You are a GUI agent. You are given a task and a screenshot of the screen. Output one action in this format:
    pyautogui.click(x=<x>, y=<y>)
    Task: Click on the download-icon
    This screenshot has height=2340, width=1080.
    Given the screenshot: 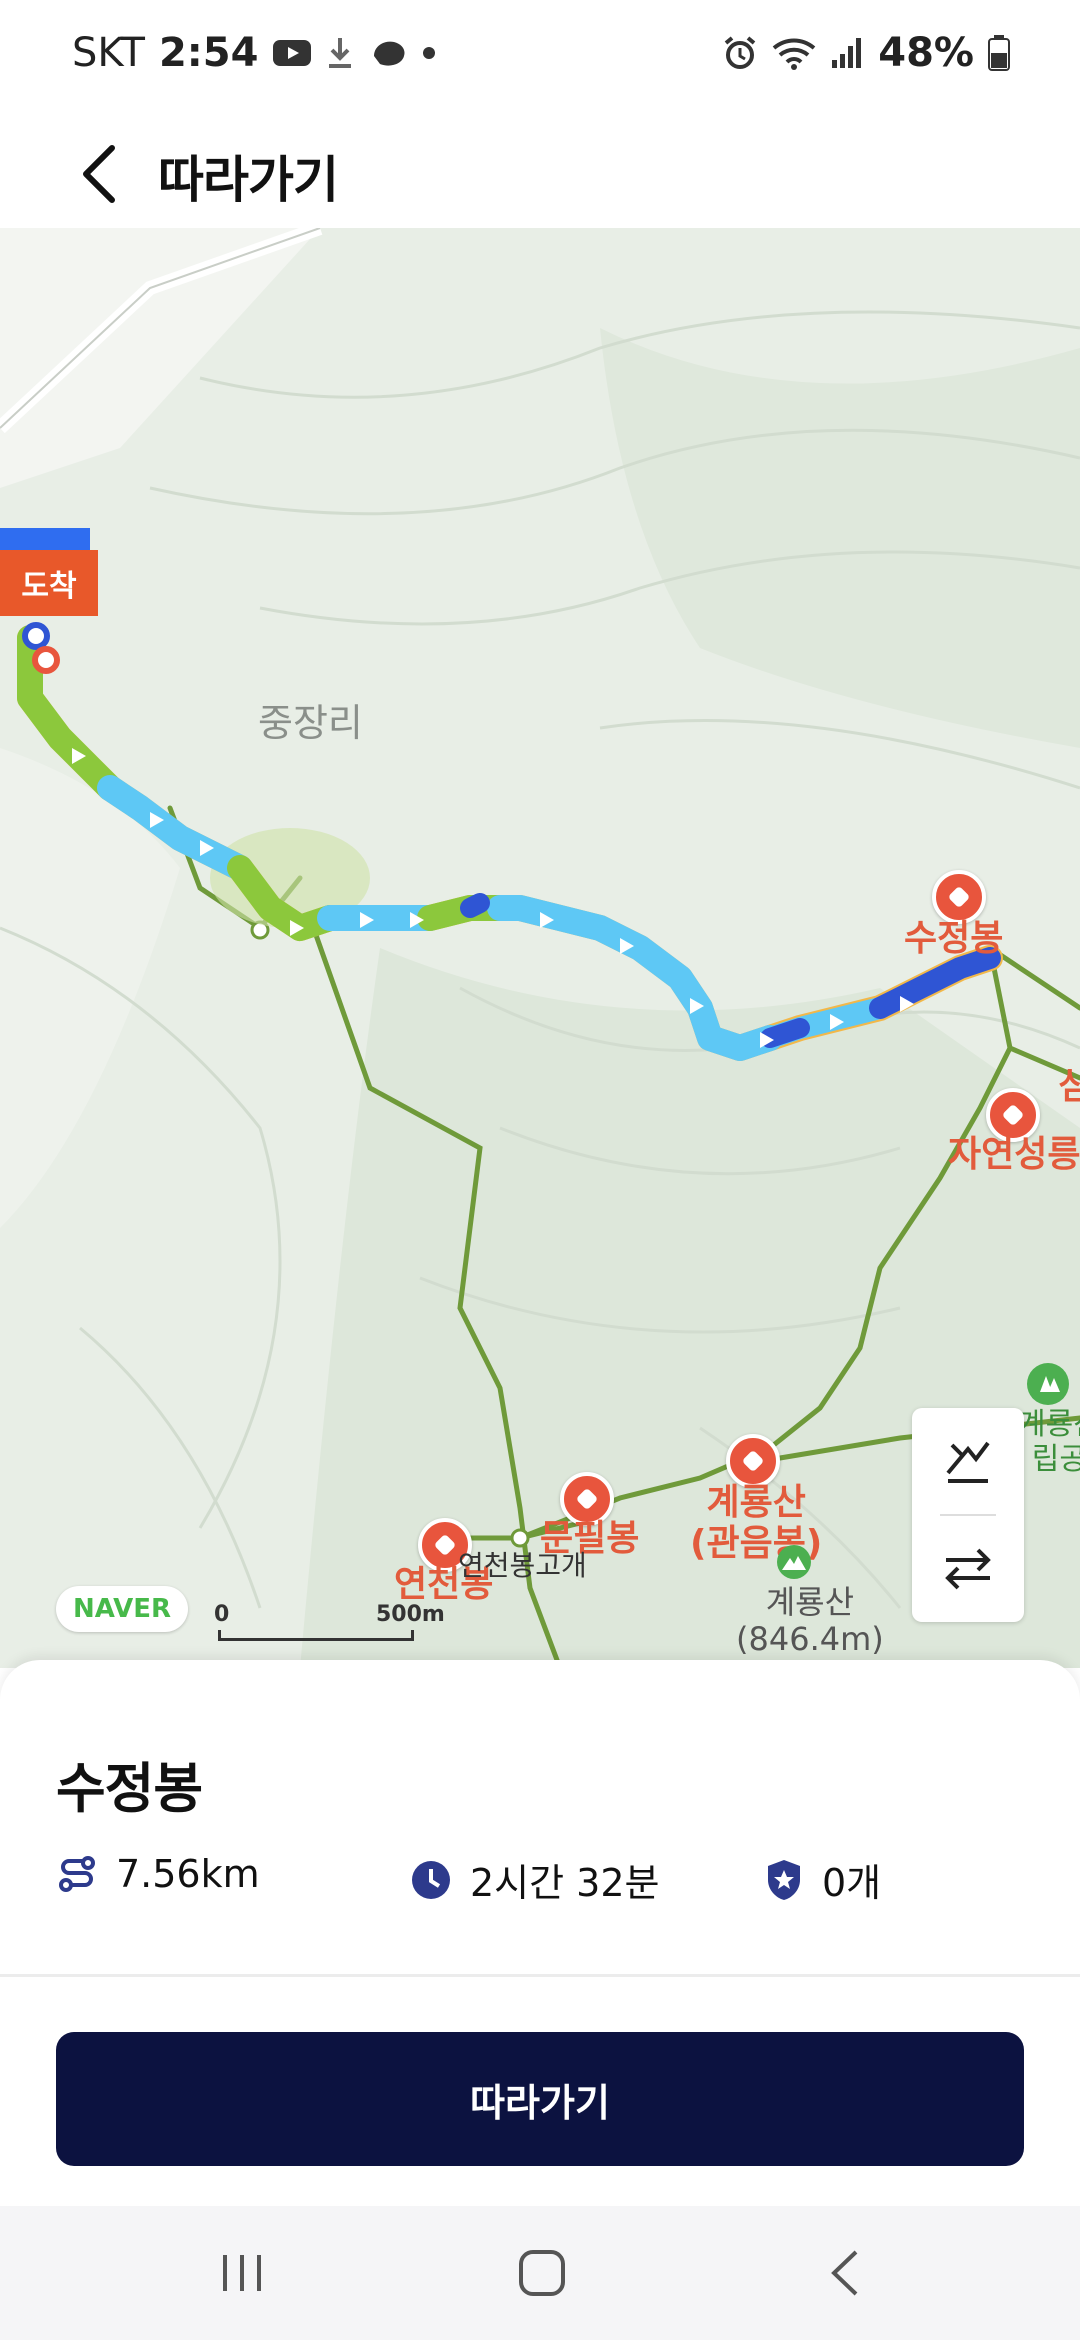 What is the action you would take?
    pyautogui.click(x=340, y=53)
    